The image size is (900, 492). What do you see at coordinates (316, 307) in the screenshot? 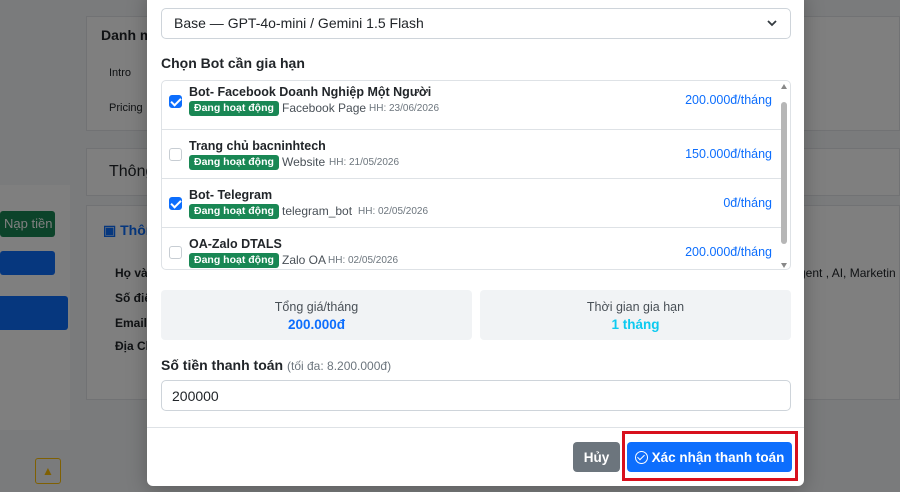
I see `total-price-label: Tổng giá/tháng` at bounding box center [316, 307].